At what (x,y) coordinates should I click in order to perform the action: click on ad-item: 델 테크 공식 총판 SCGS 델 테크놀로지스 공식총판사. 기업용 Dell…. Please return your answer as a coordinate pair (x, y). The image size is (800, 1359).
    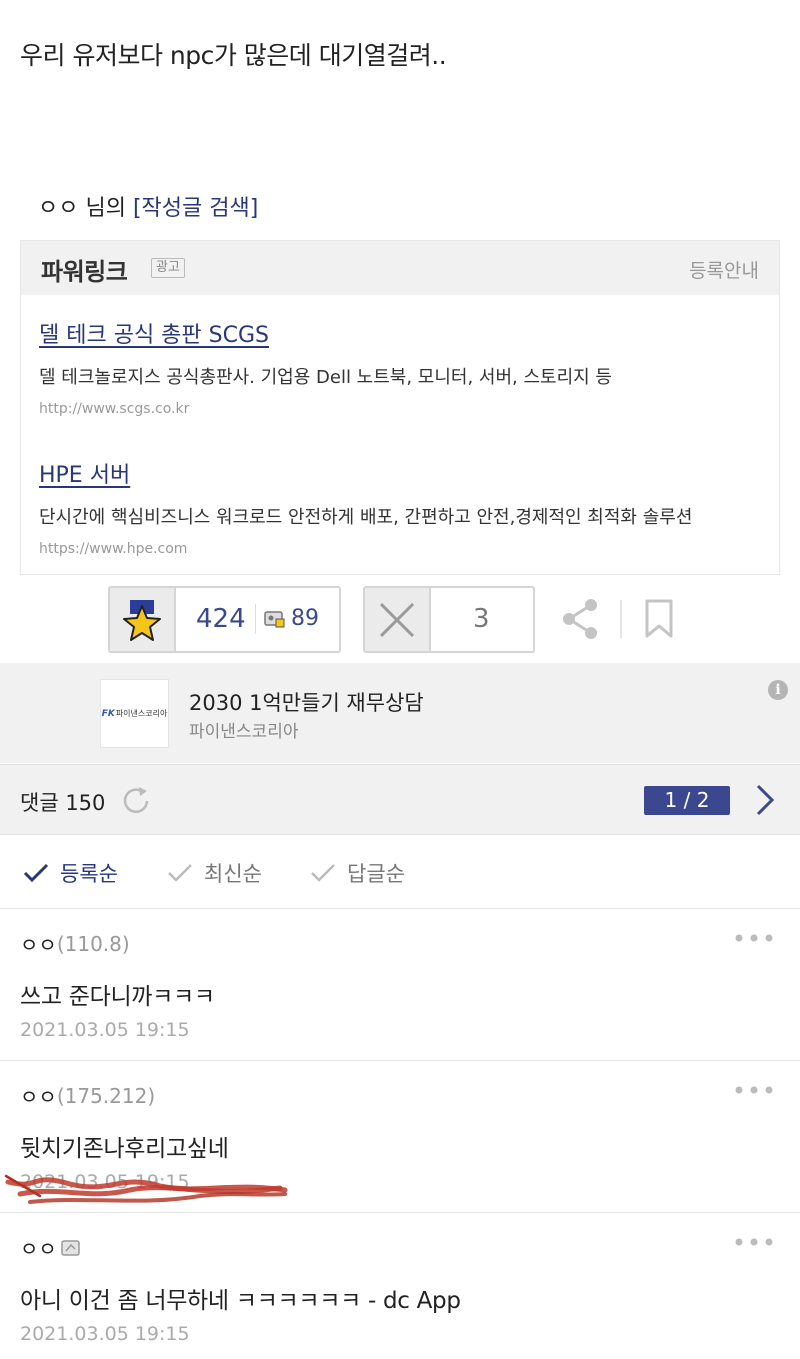
    Looking at the image, I should click on (401, 367).